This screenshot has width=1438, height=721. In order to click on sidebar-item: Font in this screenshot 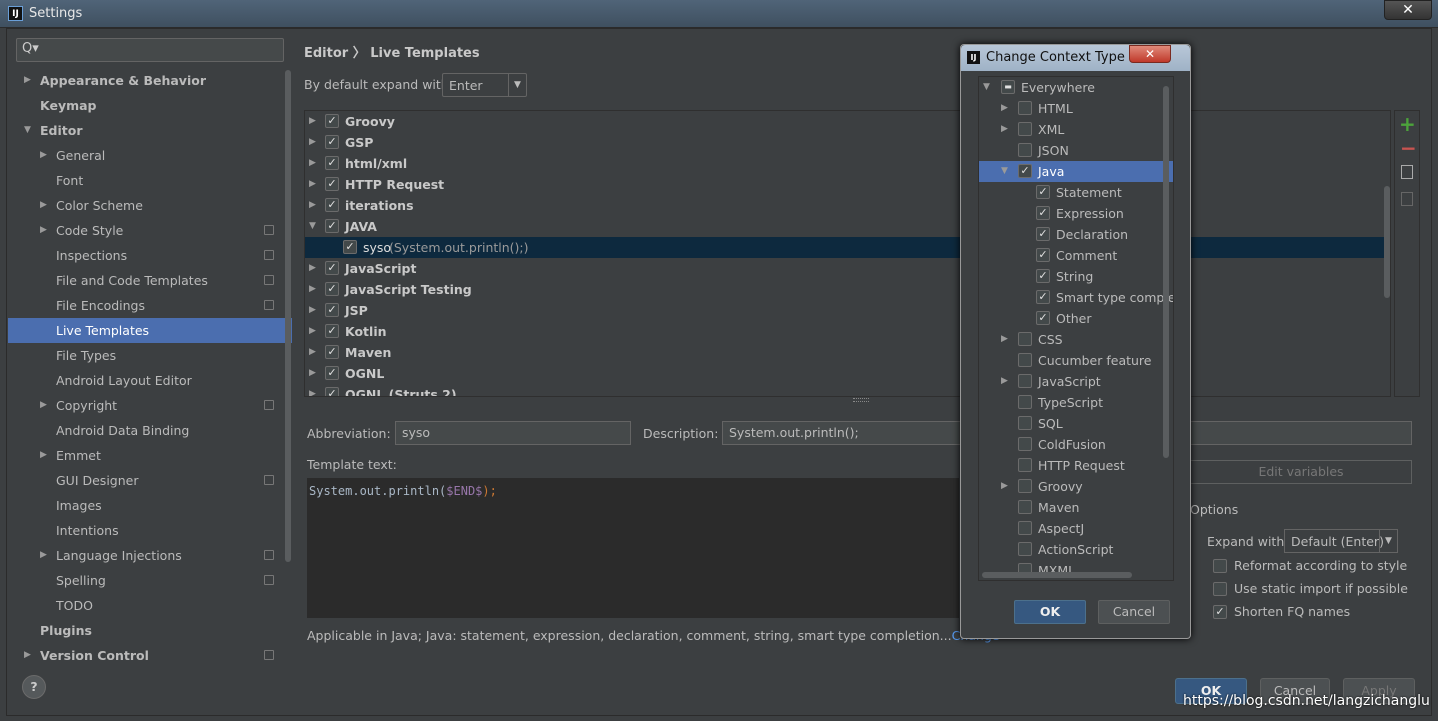, I will do `click(150, 180)`.